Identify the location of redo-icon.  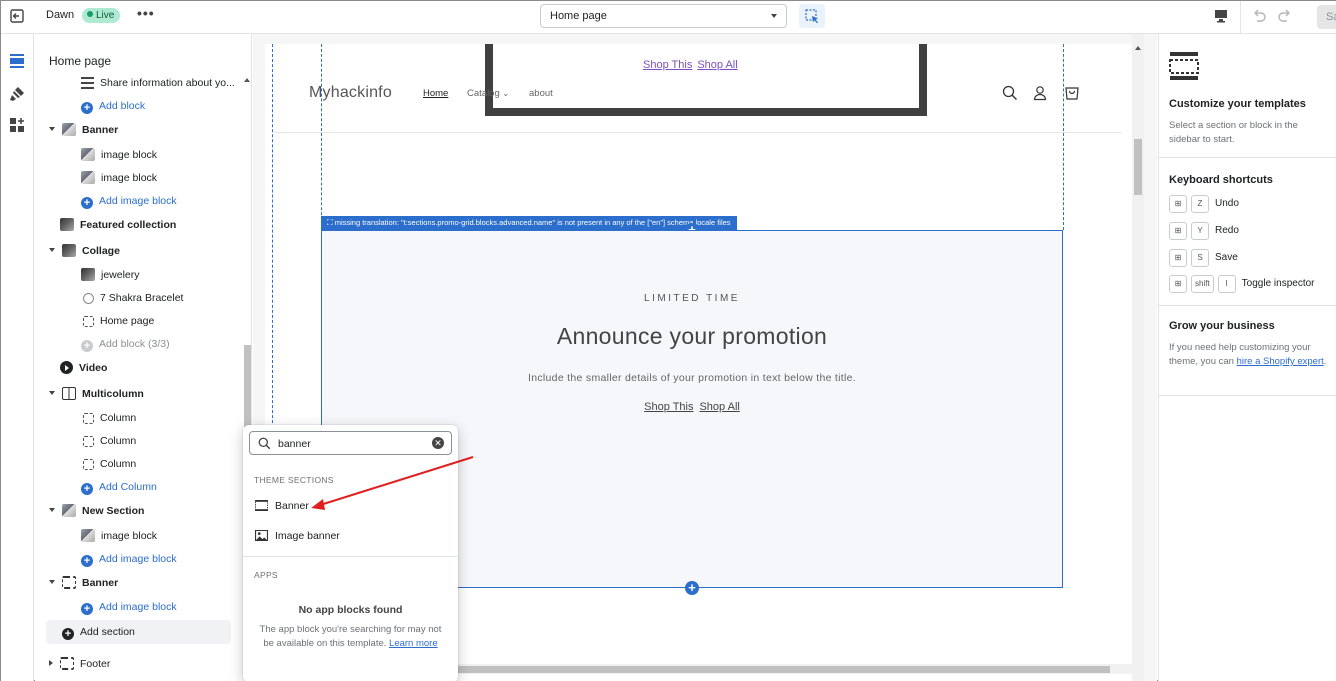
(1285, 16).